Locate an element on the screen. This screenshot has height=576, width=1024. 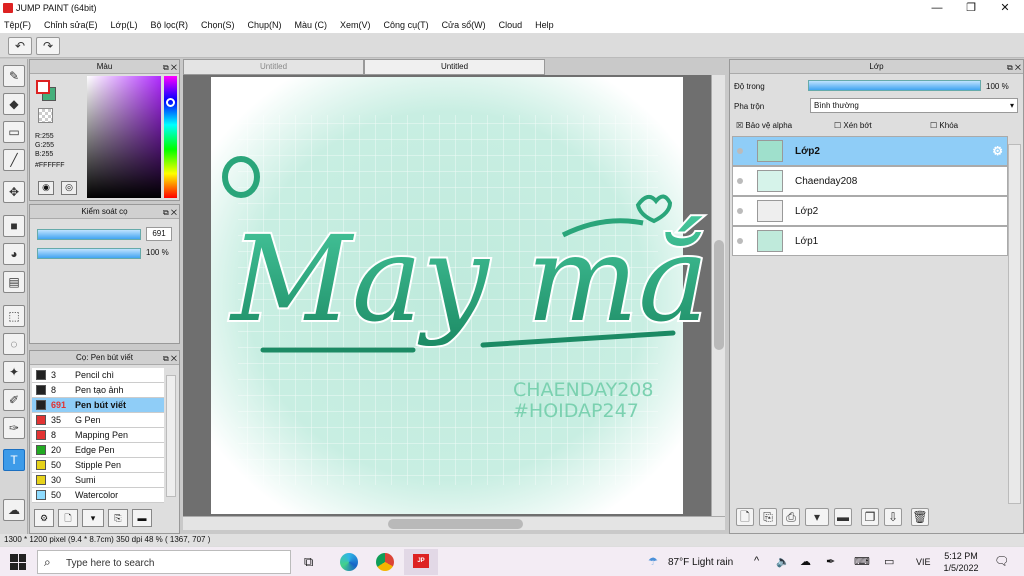
brush-item: 8 Pen tạo ảnh is located at coordinates (98, 390).